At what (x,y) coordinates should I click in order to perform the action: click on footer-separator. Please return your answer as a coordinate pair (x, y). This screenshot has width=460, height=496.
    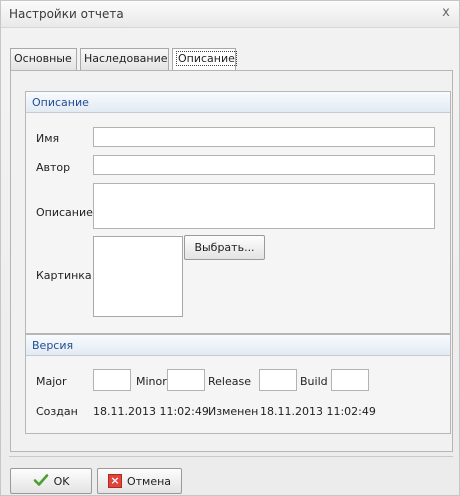
    Looking at the image, I should click on (231, 456).